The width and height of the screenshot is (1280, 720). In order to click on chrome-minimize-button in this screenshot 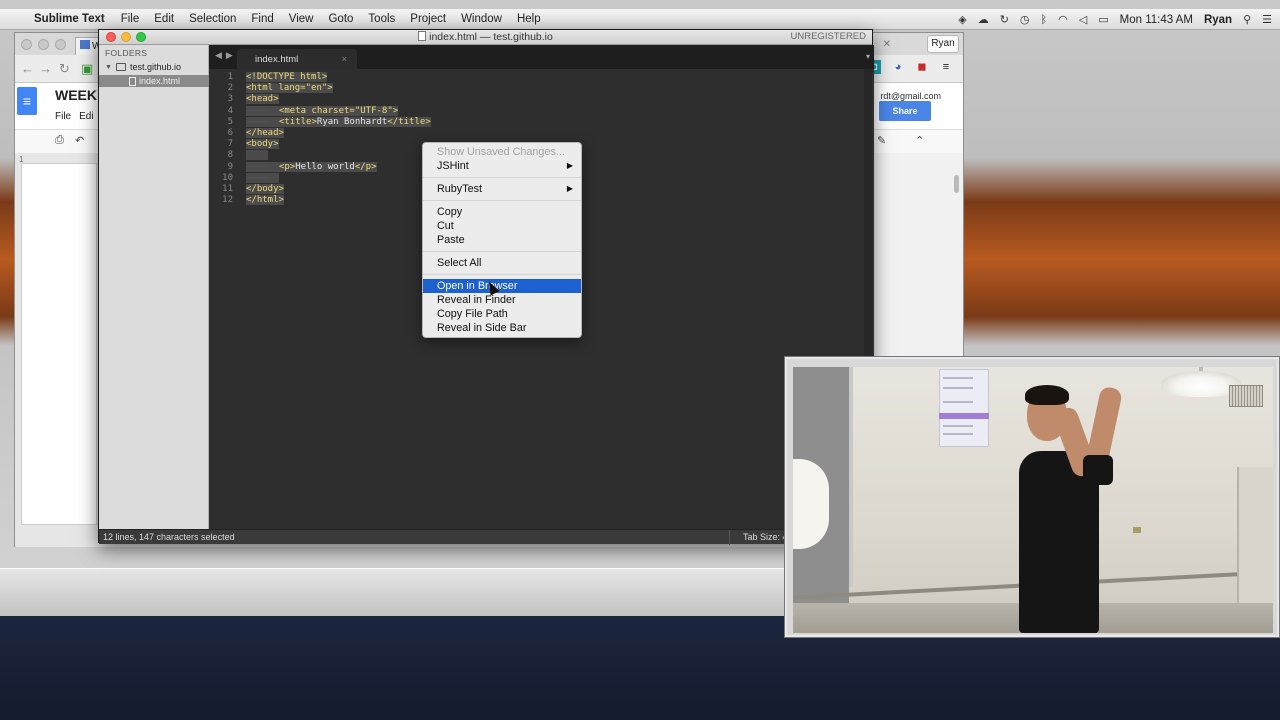, I will do `click(43, 44)`.